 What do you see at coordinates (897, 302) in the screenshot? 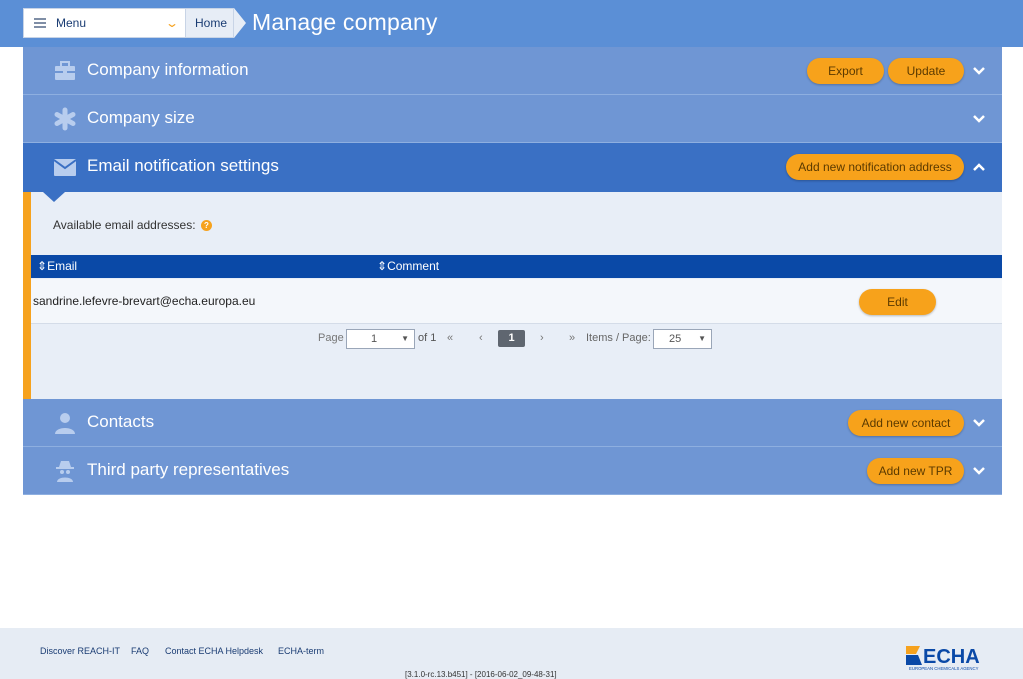
I see `edit-button: Edit` at bounding box center [897, 302].